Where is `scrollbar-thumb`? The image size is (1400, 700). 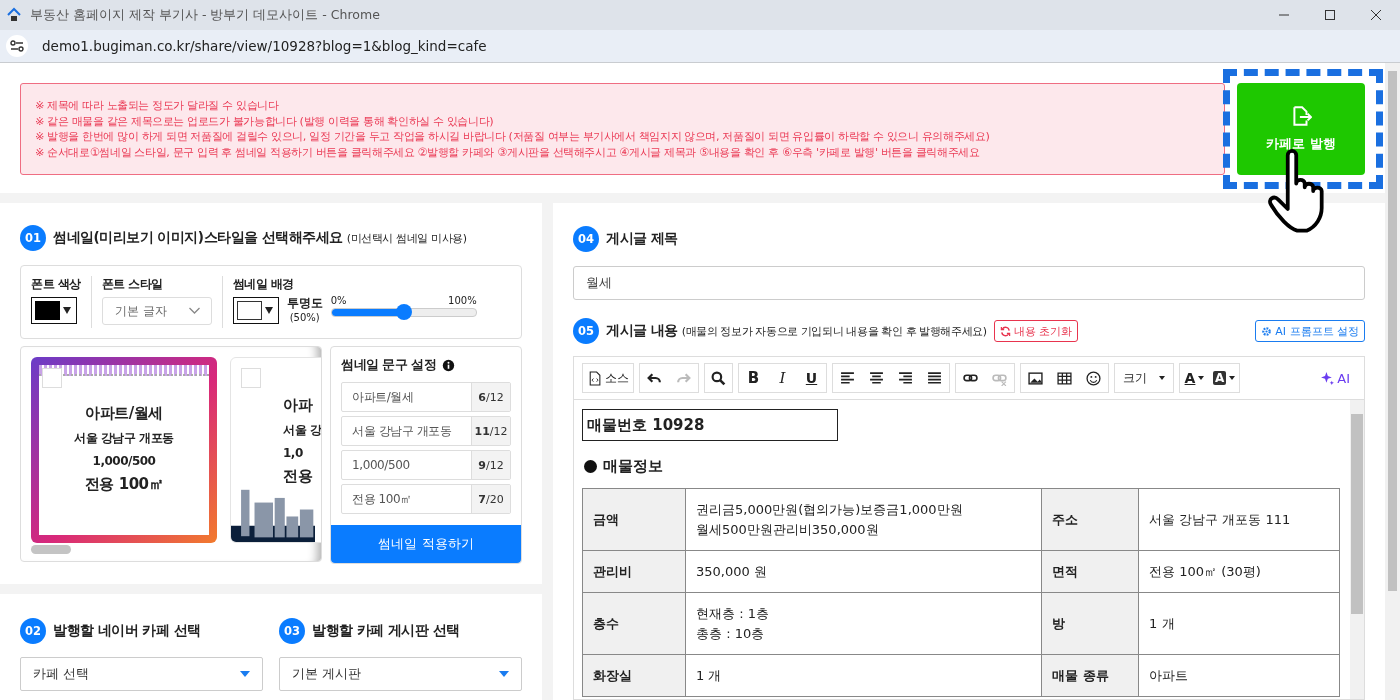
scrollbar-thumb is located at coordinates (51, 549).